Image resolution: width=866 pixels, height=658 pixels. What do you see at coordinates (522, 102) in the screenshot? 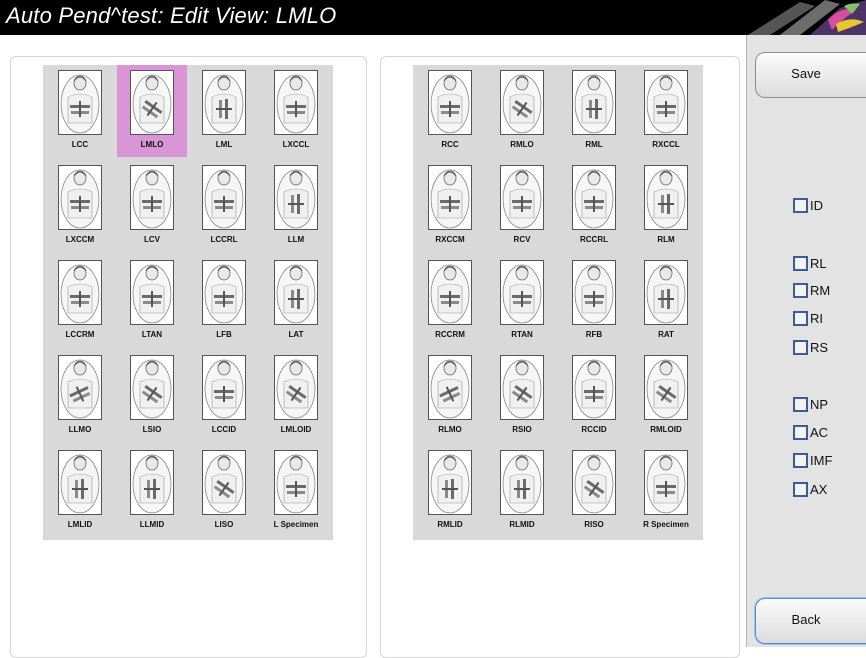
I see `rmlo-view-icon` at bounding box center [522, 102].